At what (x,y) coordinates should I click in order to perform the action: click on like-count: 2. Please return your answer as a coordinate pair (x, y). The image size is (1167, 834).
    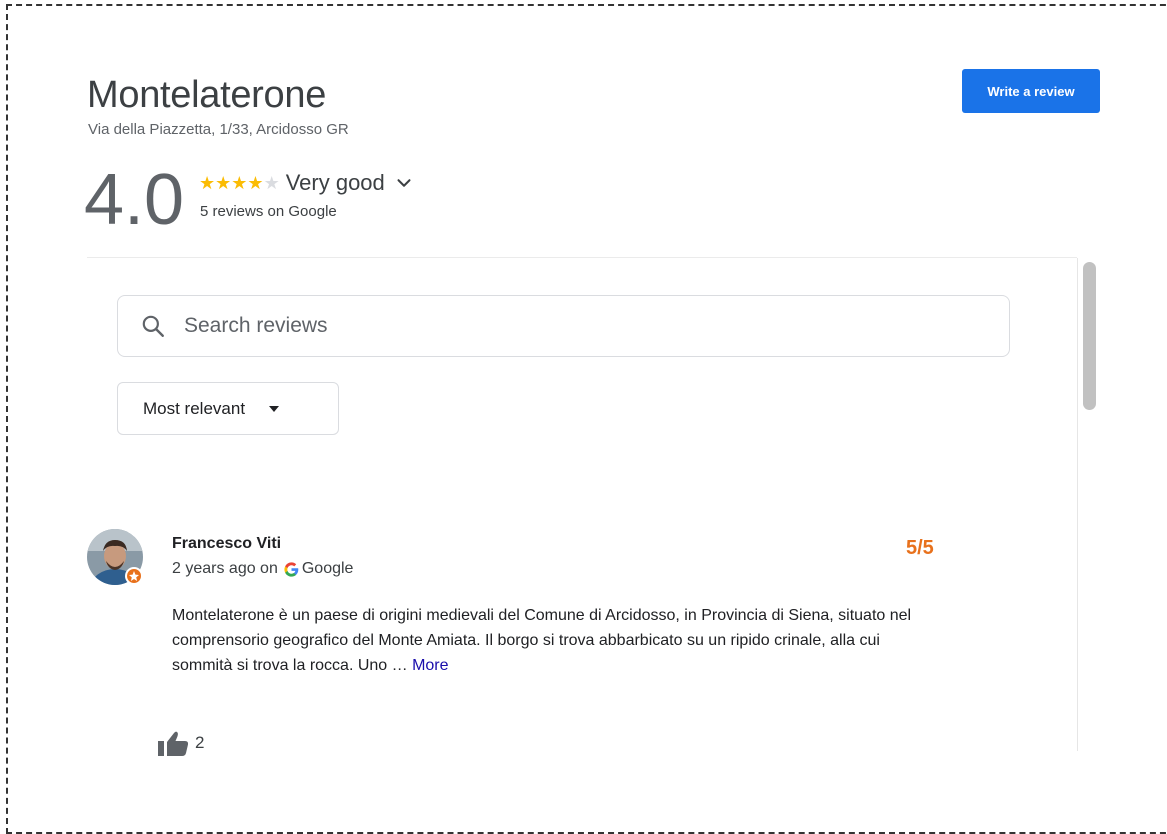
    Looking at the image, I should click on (200, 742).